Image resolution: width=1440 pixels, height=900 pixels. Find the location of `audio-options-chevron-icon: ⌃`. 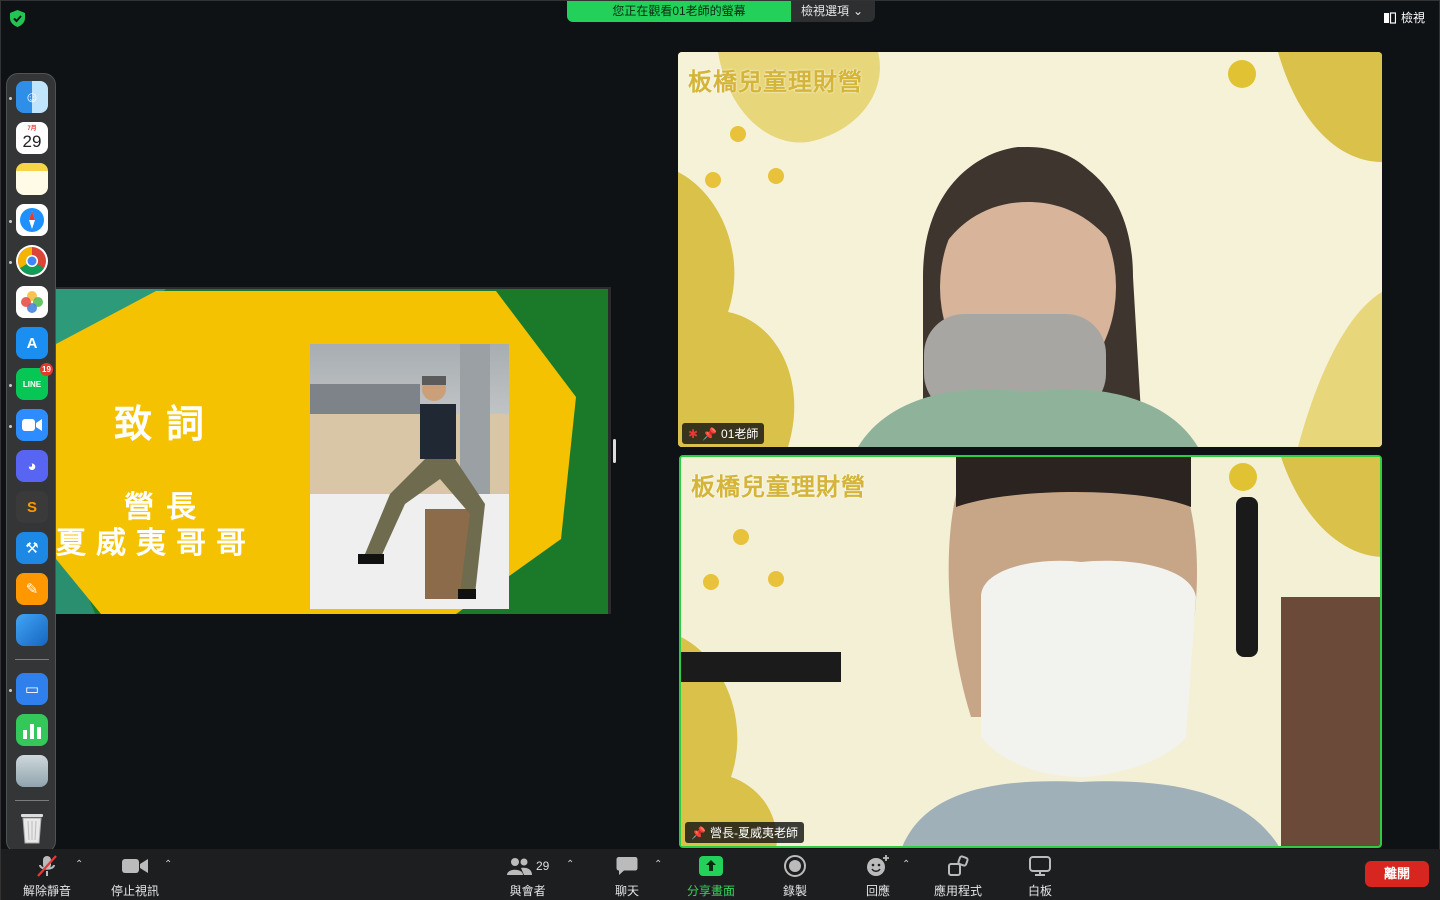

audio-options-chevron-icon: ⌃ is located at coordinates (79, 864).